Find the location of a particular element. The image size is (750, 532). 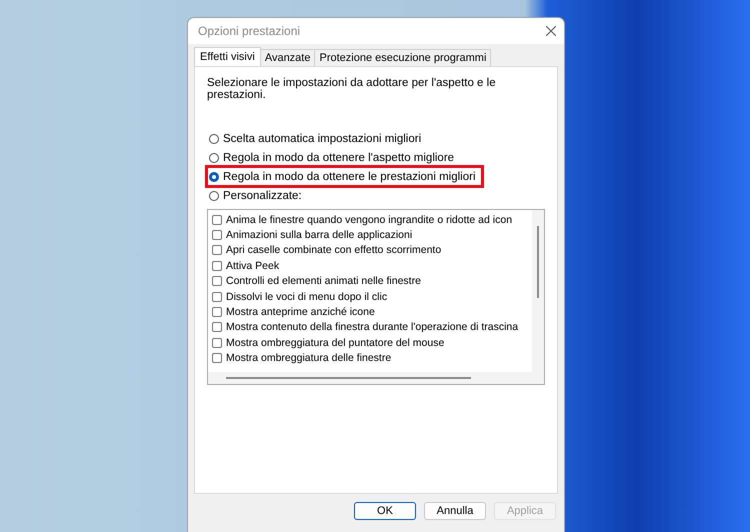

checkbox-label: Mostra ombreggiatura delle finestre is located at coordinates (309, 358).